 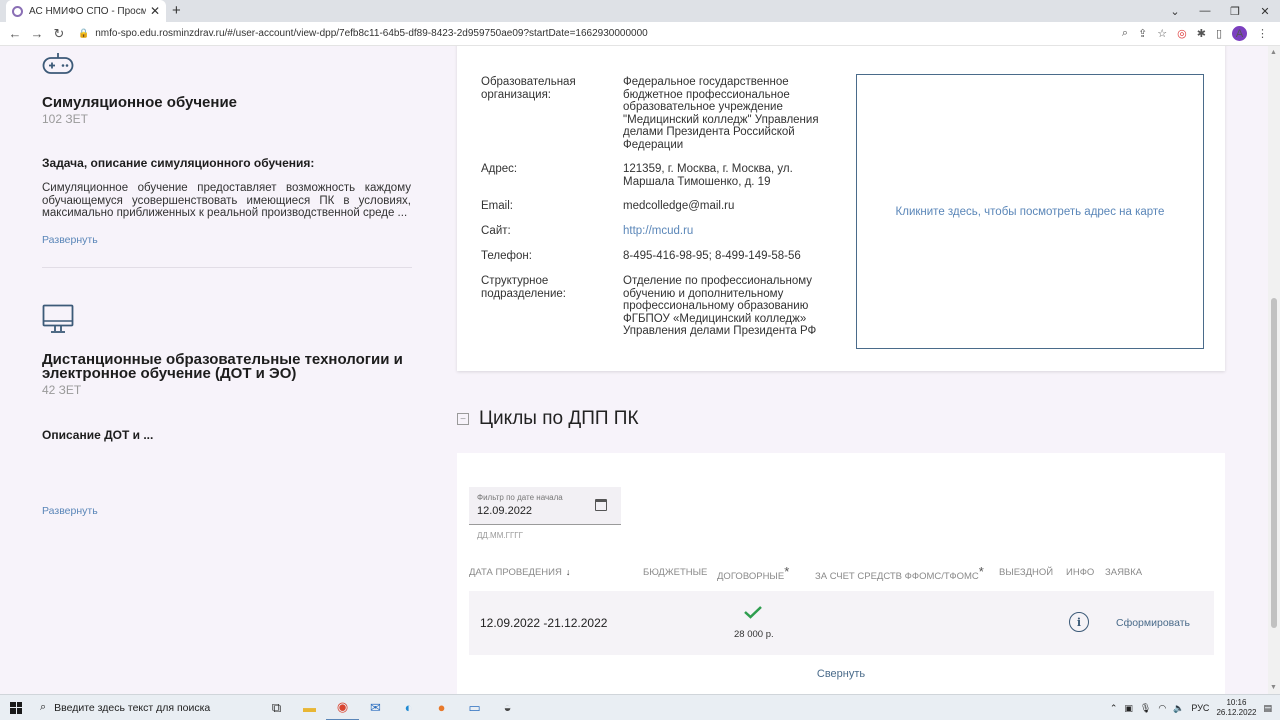 I want to click on browser-tab: АС НМИФО СПО - Просмотр Д ✕, so click(x=86, y=11).